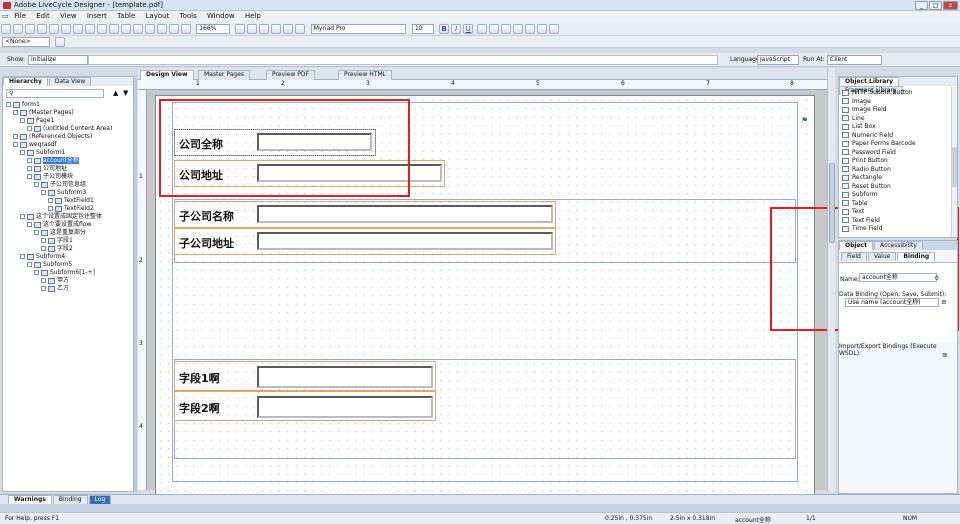 The height and width of the screenshot is (524, 960). I want to click on left-splitter, so click(135, 284).